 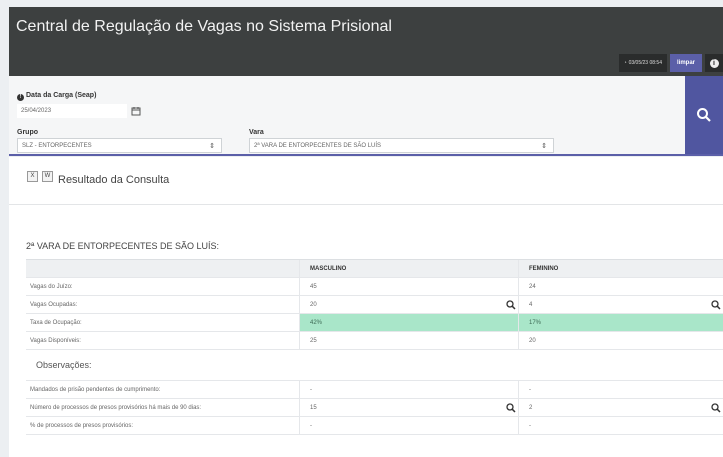 What do you see at coordinates (64, 365) in the screenshot?
I see `observacoes-label: Observações:` at bounding box center [64, 365].